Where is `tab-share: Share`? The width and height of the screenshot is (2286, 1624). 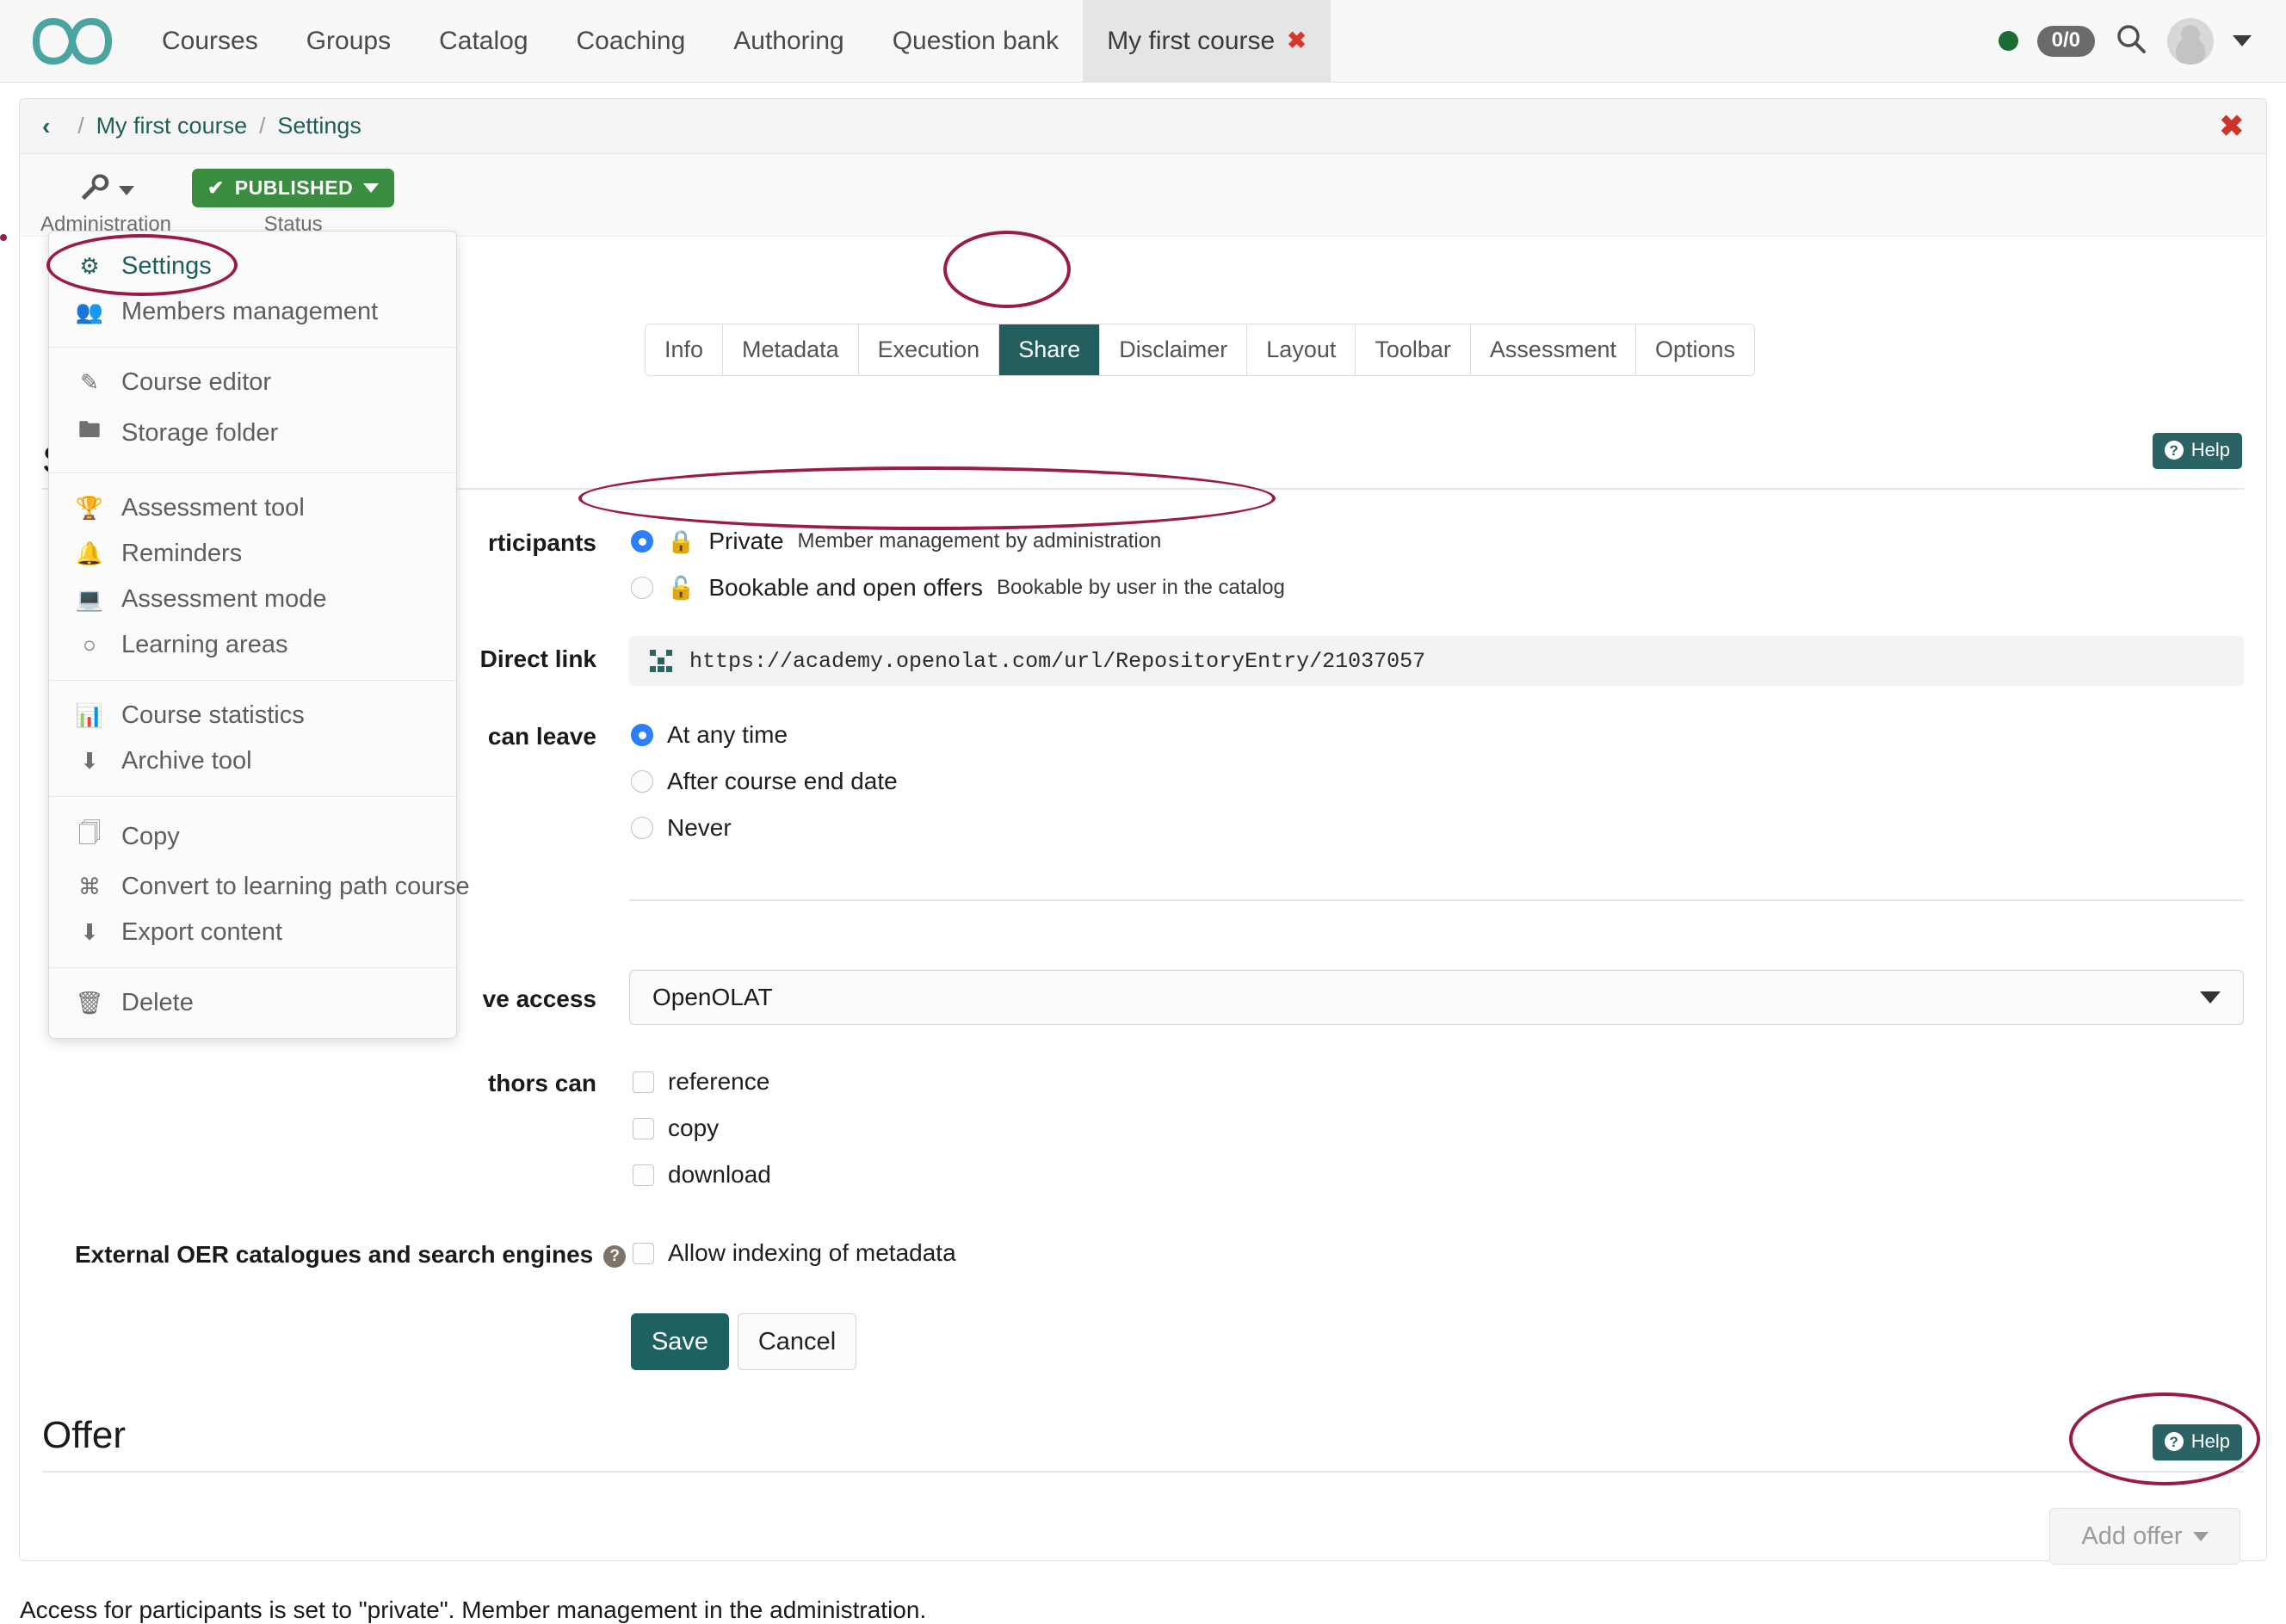 tab-share: Share is located at coordinates (1050, 349).